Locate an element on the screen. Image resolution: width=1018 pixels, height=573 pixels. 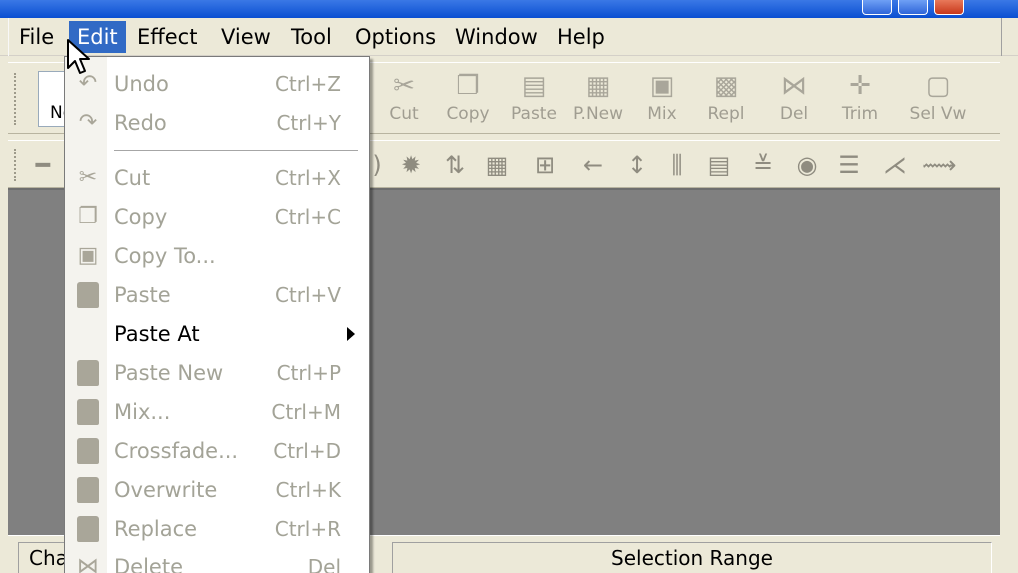
toolbar-copy-button: ❐ Copy is located at coordinates (468, 99).